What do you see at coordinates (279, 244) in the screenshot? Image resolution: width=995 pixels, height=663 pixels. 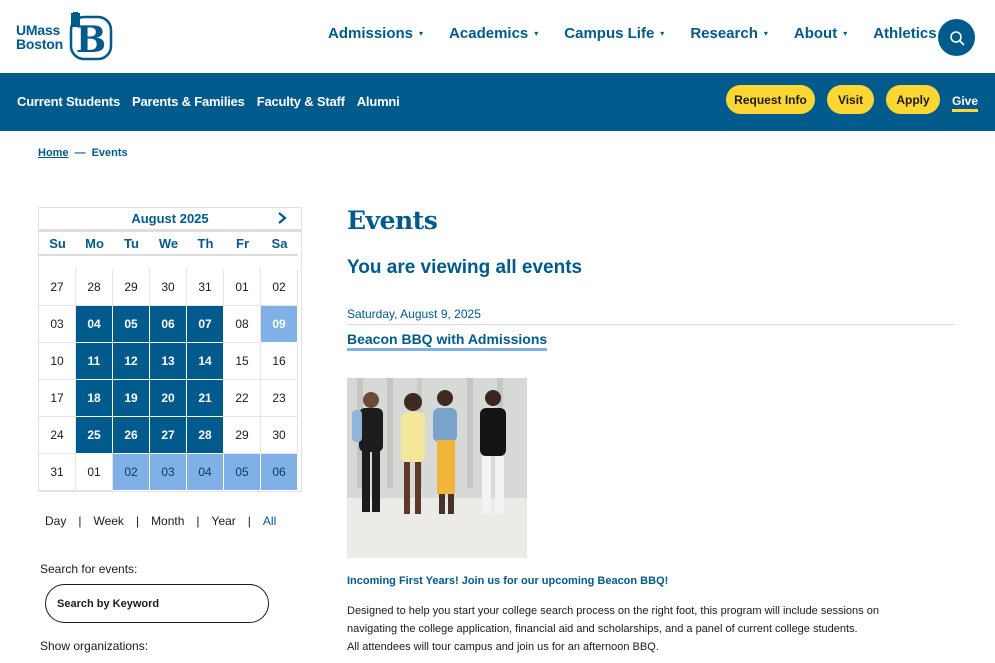 I see `weekday-header: Sa` at bounding box center [279, 244].